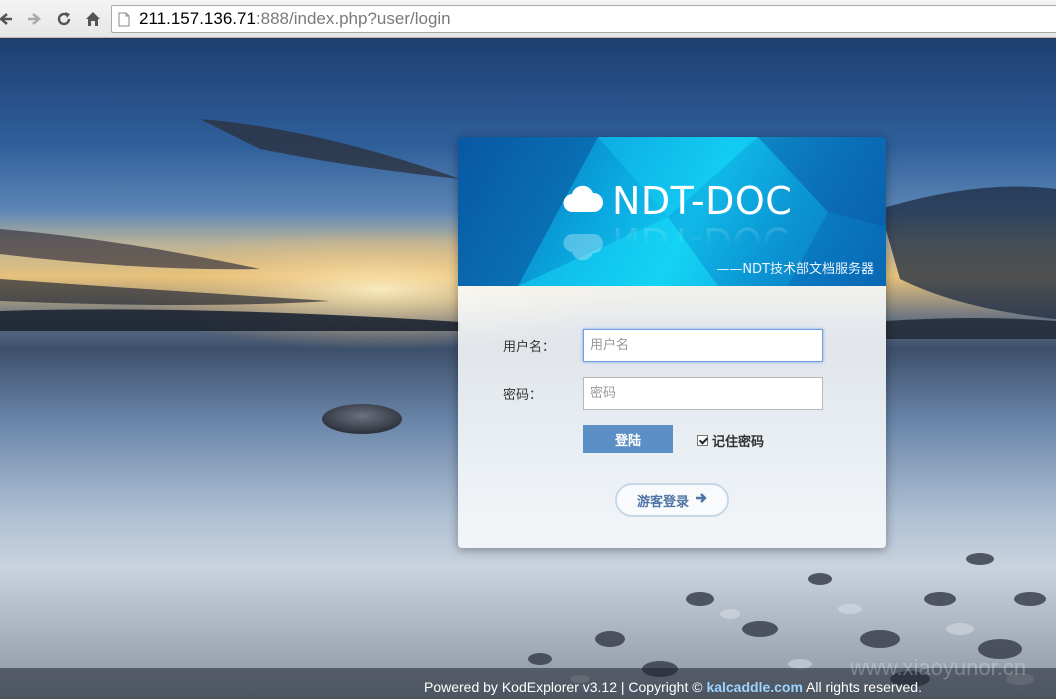 This screenshot has width=1056, height=699. Describe the element at coordinates (197, 18) in the screenshot. I see `url-host: 211.157.136.71` at that location.